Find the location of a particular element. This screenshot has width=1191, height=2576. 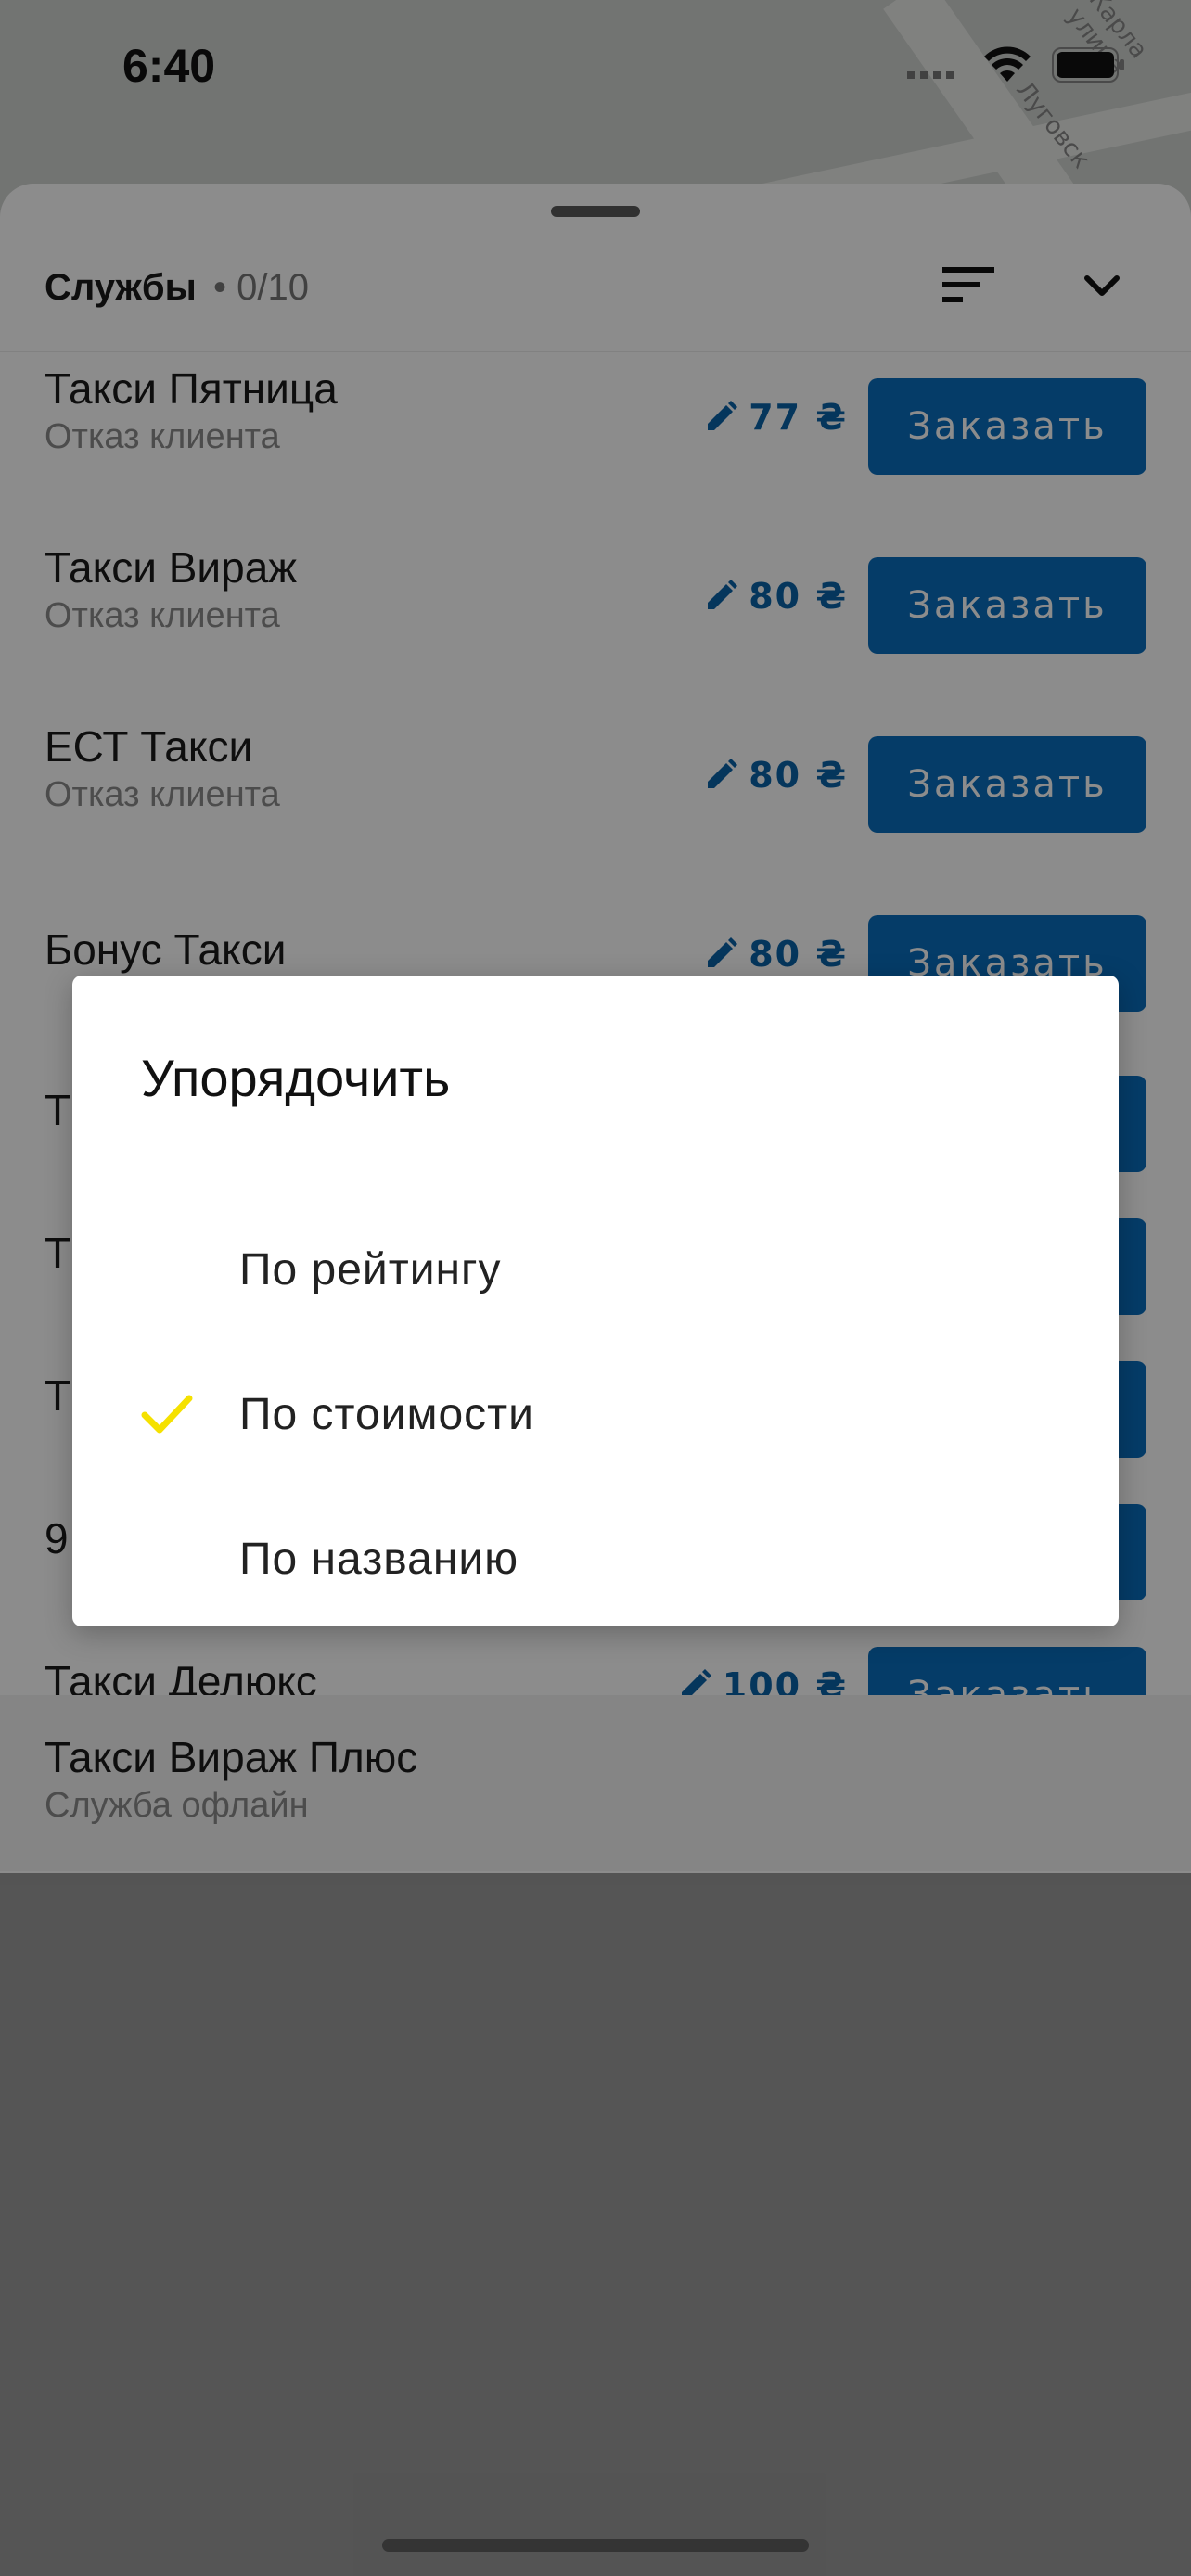

dialog-title: Упорядочить is located at coordinates (296, 1078).